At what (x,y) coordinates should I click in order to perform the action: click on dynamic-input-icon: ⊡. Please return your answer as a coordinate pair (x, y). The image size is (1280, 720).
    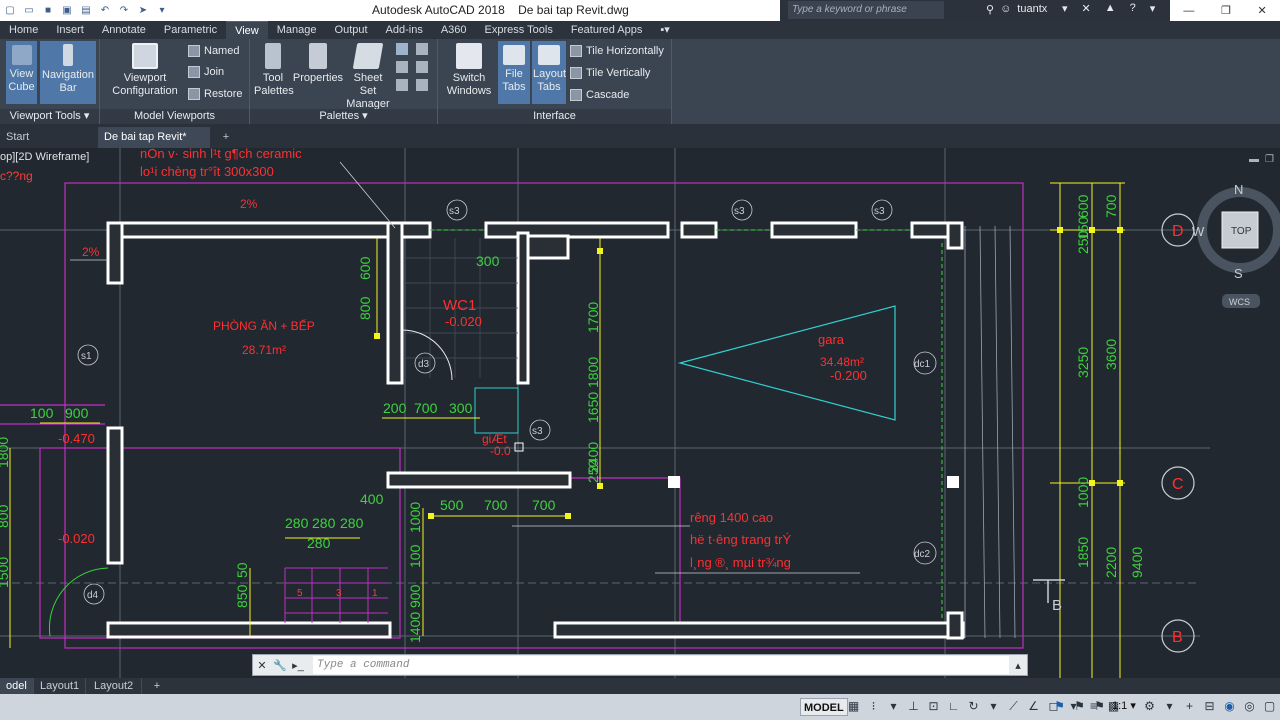
    Looking at the image, I should click on (933, 706).